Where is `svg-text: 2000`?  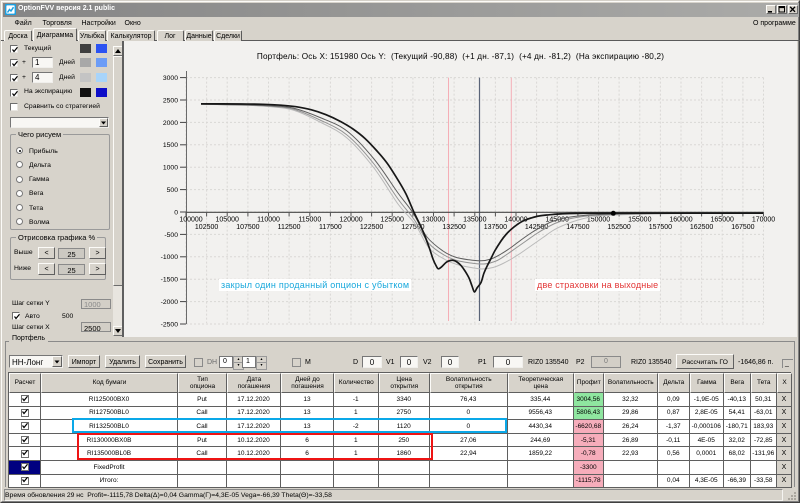 svg-text: 2000 is located at coordinates (170, 123).